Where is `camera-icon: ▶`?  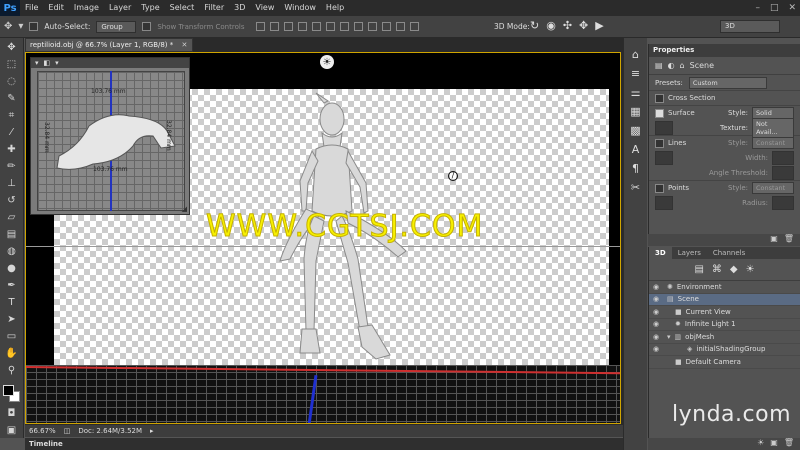 camera-icon: ▶ is located at coordinates (599, 25).